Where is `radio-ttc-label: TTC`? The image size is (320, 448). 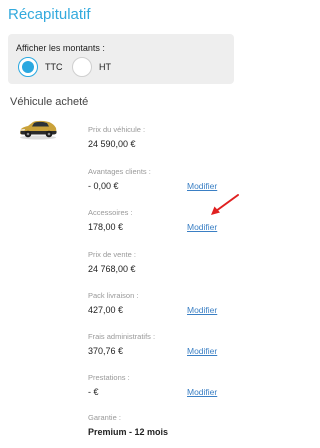 radio-ttc-label: TTC is located at coordinates (54, 67).